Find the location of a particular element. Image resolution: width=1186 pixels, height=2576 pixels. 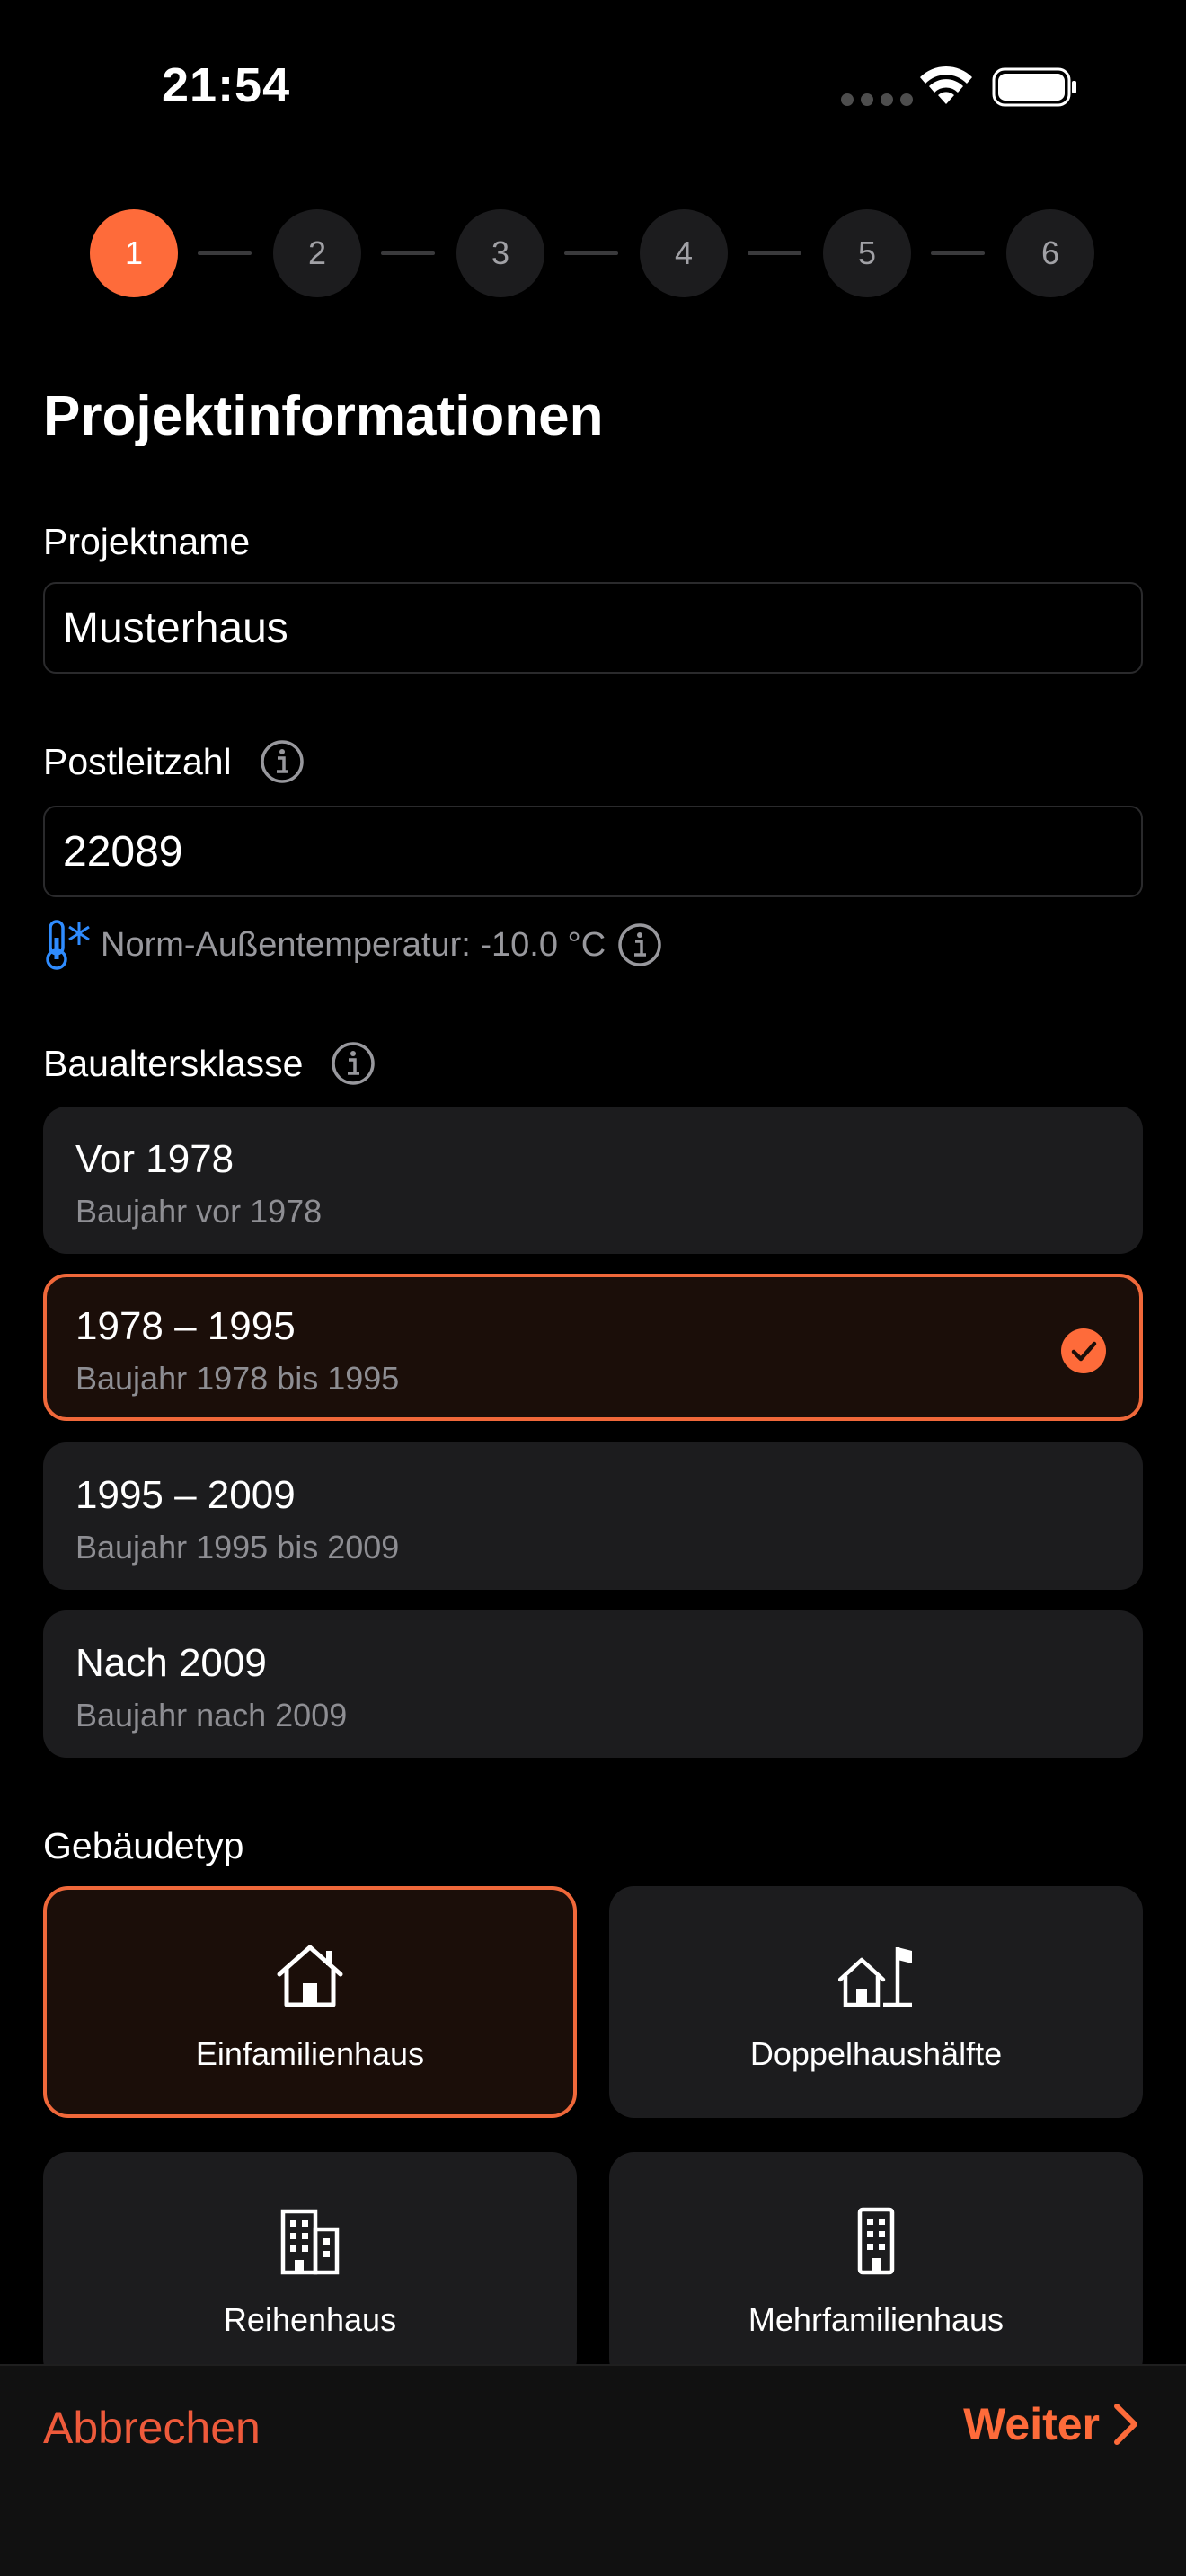

temperature-info-icon is located at coordinates (639, 945).